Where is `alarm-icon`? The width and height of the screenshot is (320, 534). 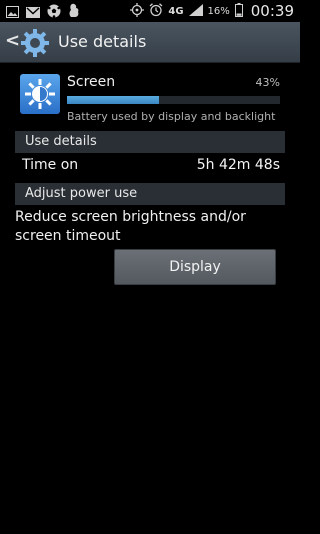
alarm-icon is located at coordinates (156, 11).